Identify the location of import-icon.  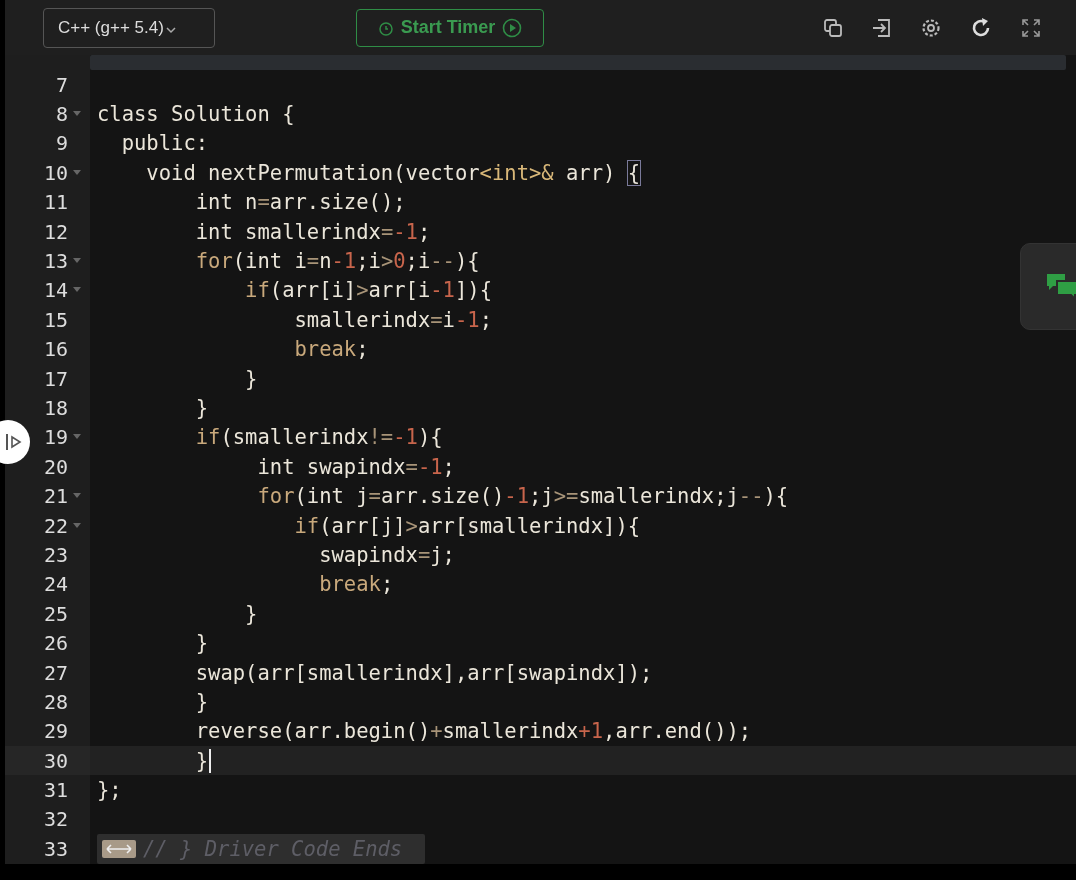
(882, 27).